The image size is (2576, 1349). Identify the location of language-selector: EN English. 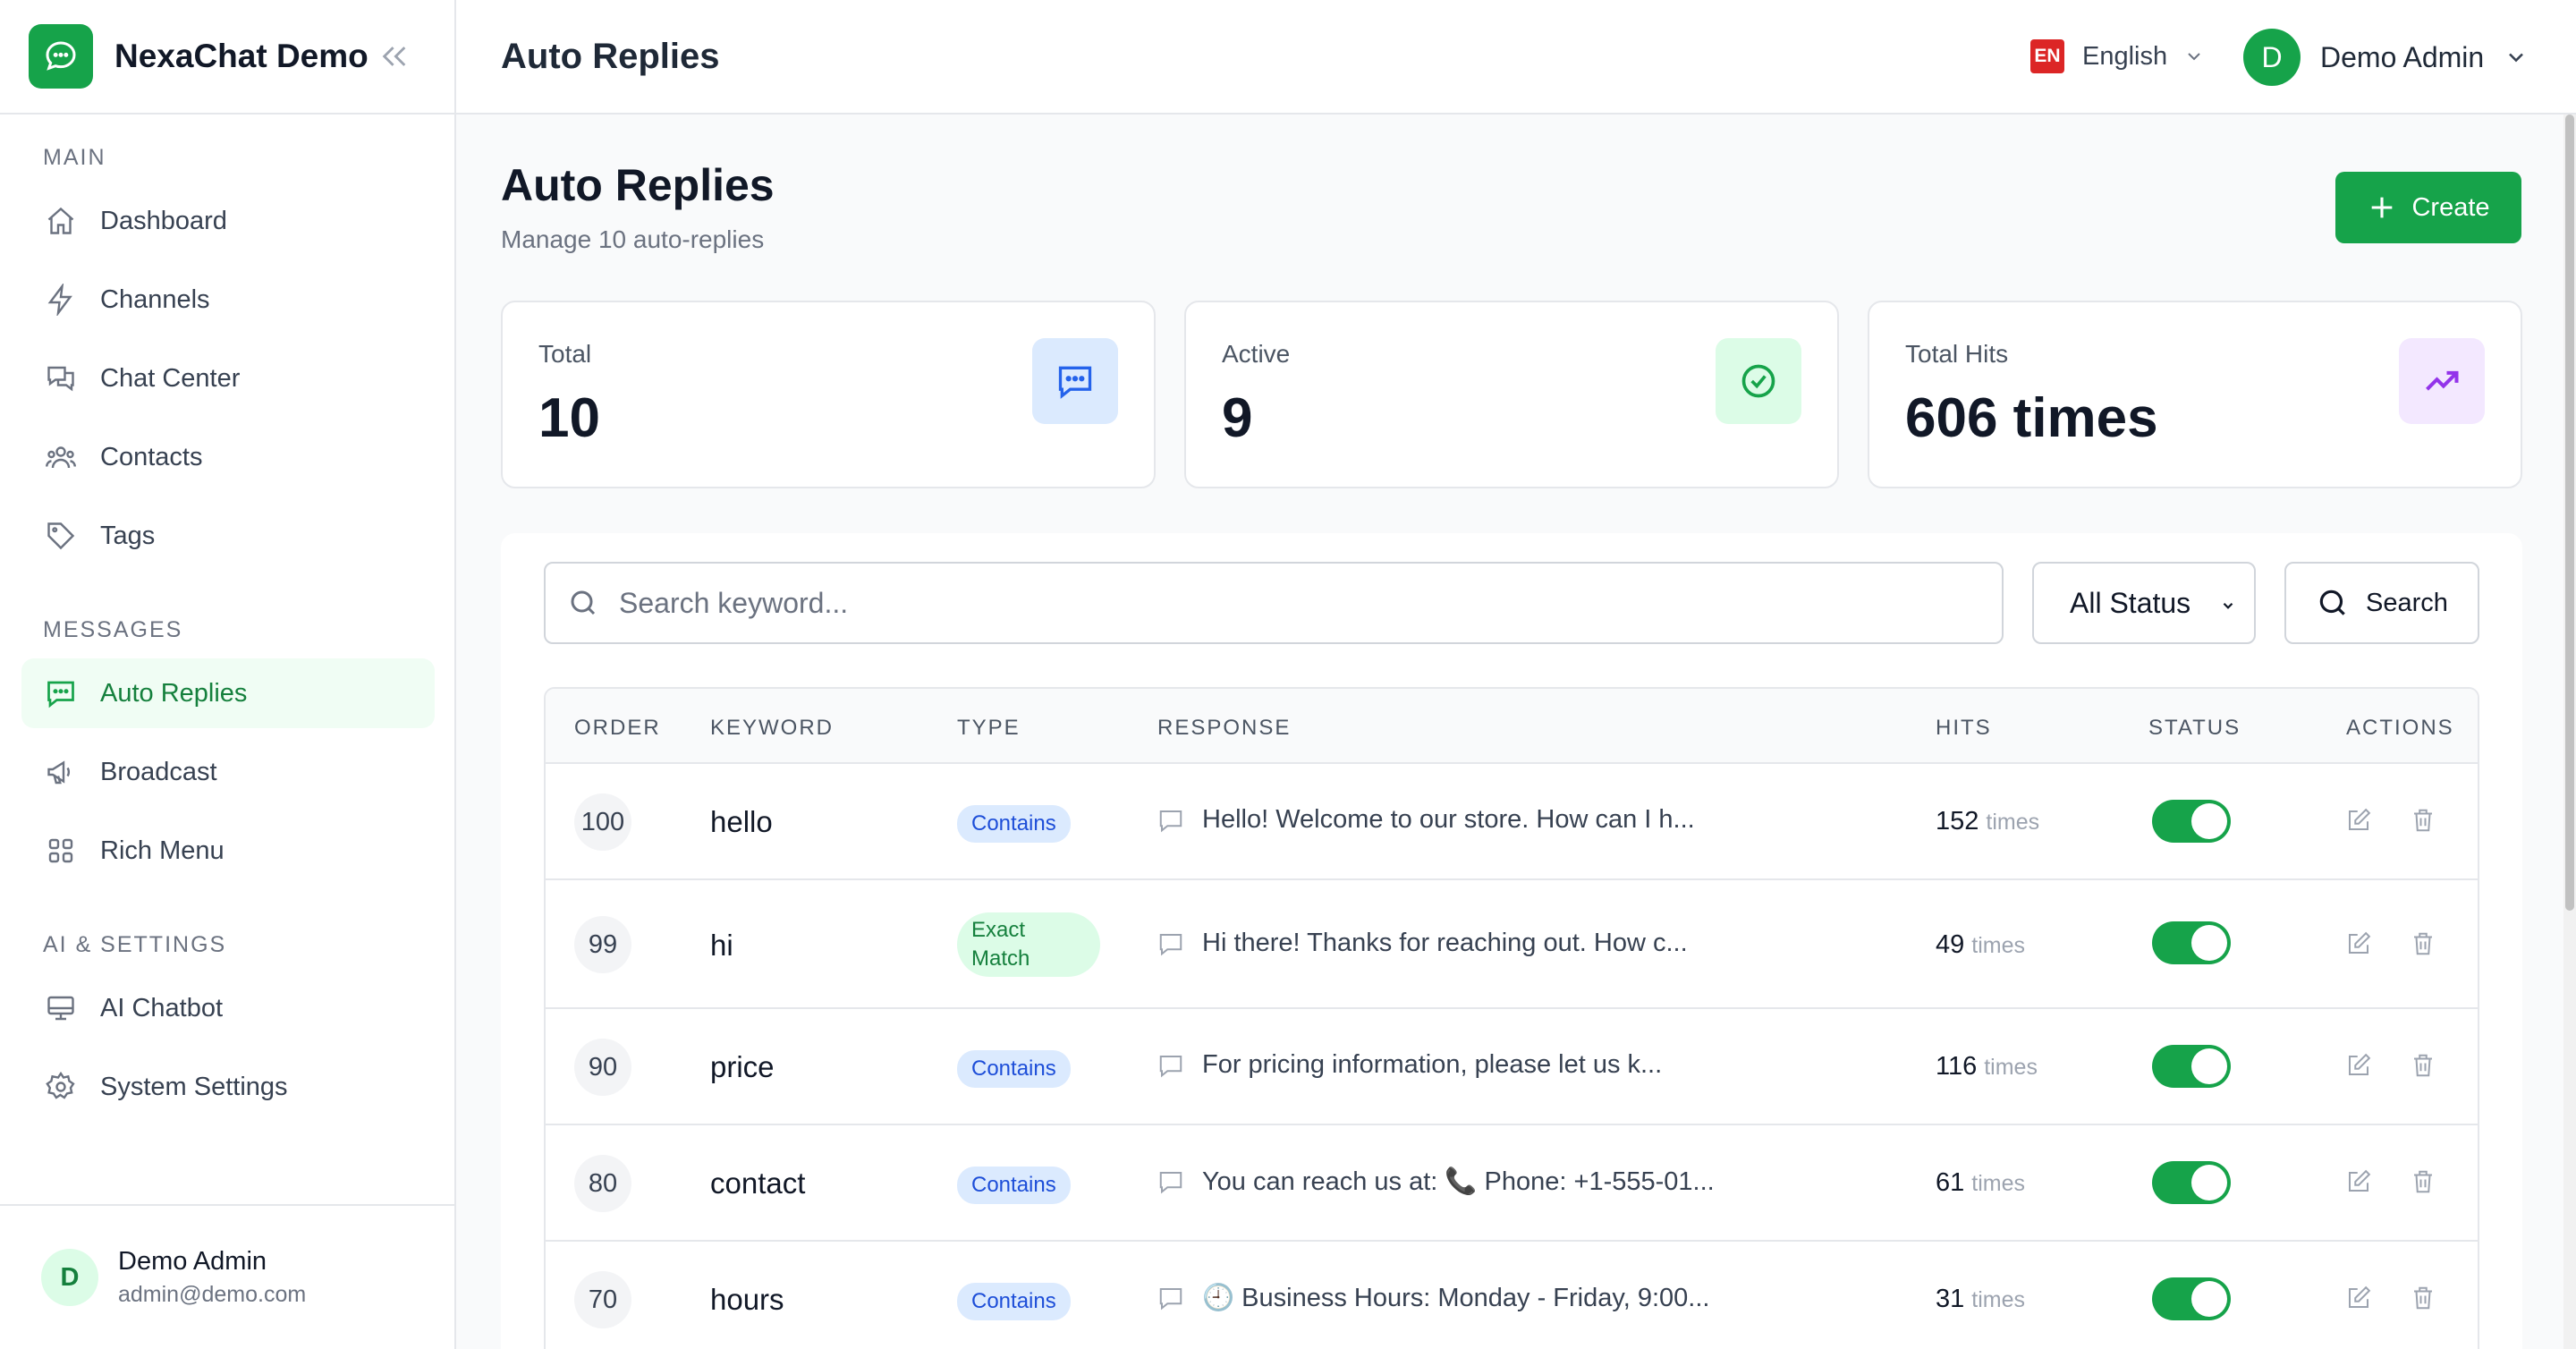
(2117, 56).